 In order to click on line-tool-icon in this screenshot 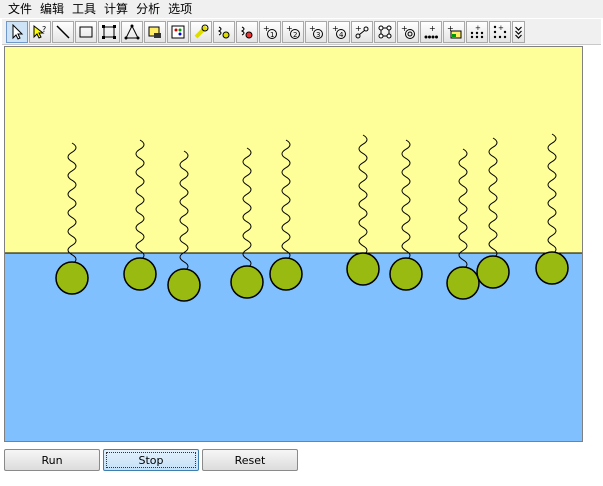, I will do `click(63, 31)`.